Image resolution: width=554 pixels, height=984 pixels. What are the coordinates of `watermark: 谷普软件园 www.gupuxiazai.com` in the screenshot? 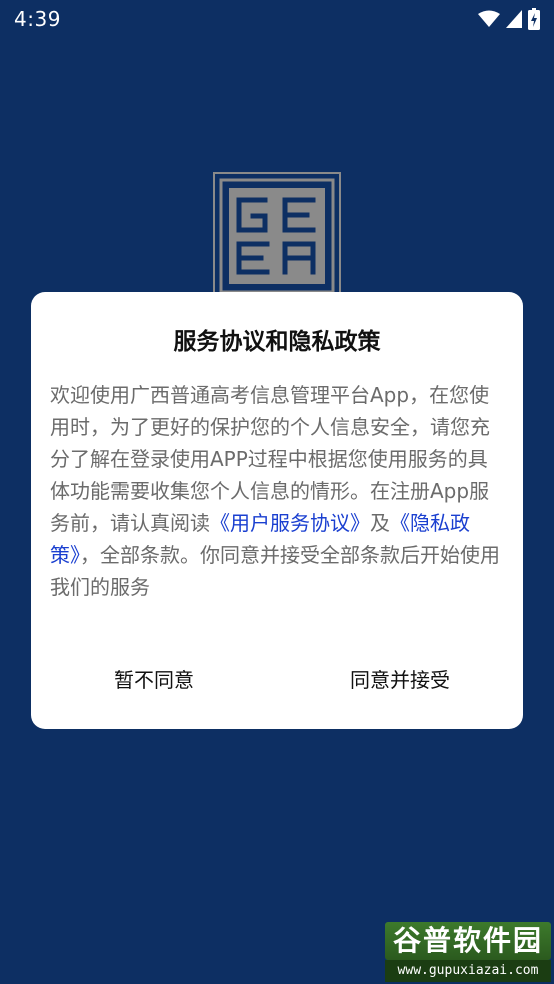 It's located at (468, 952).